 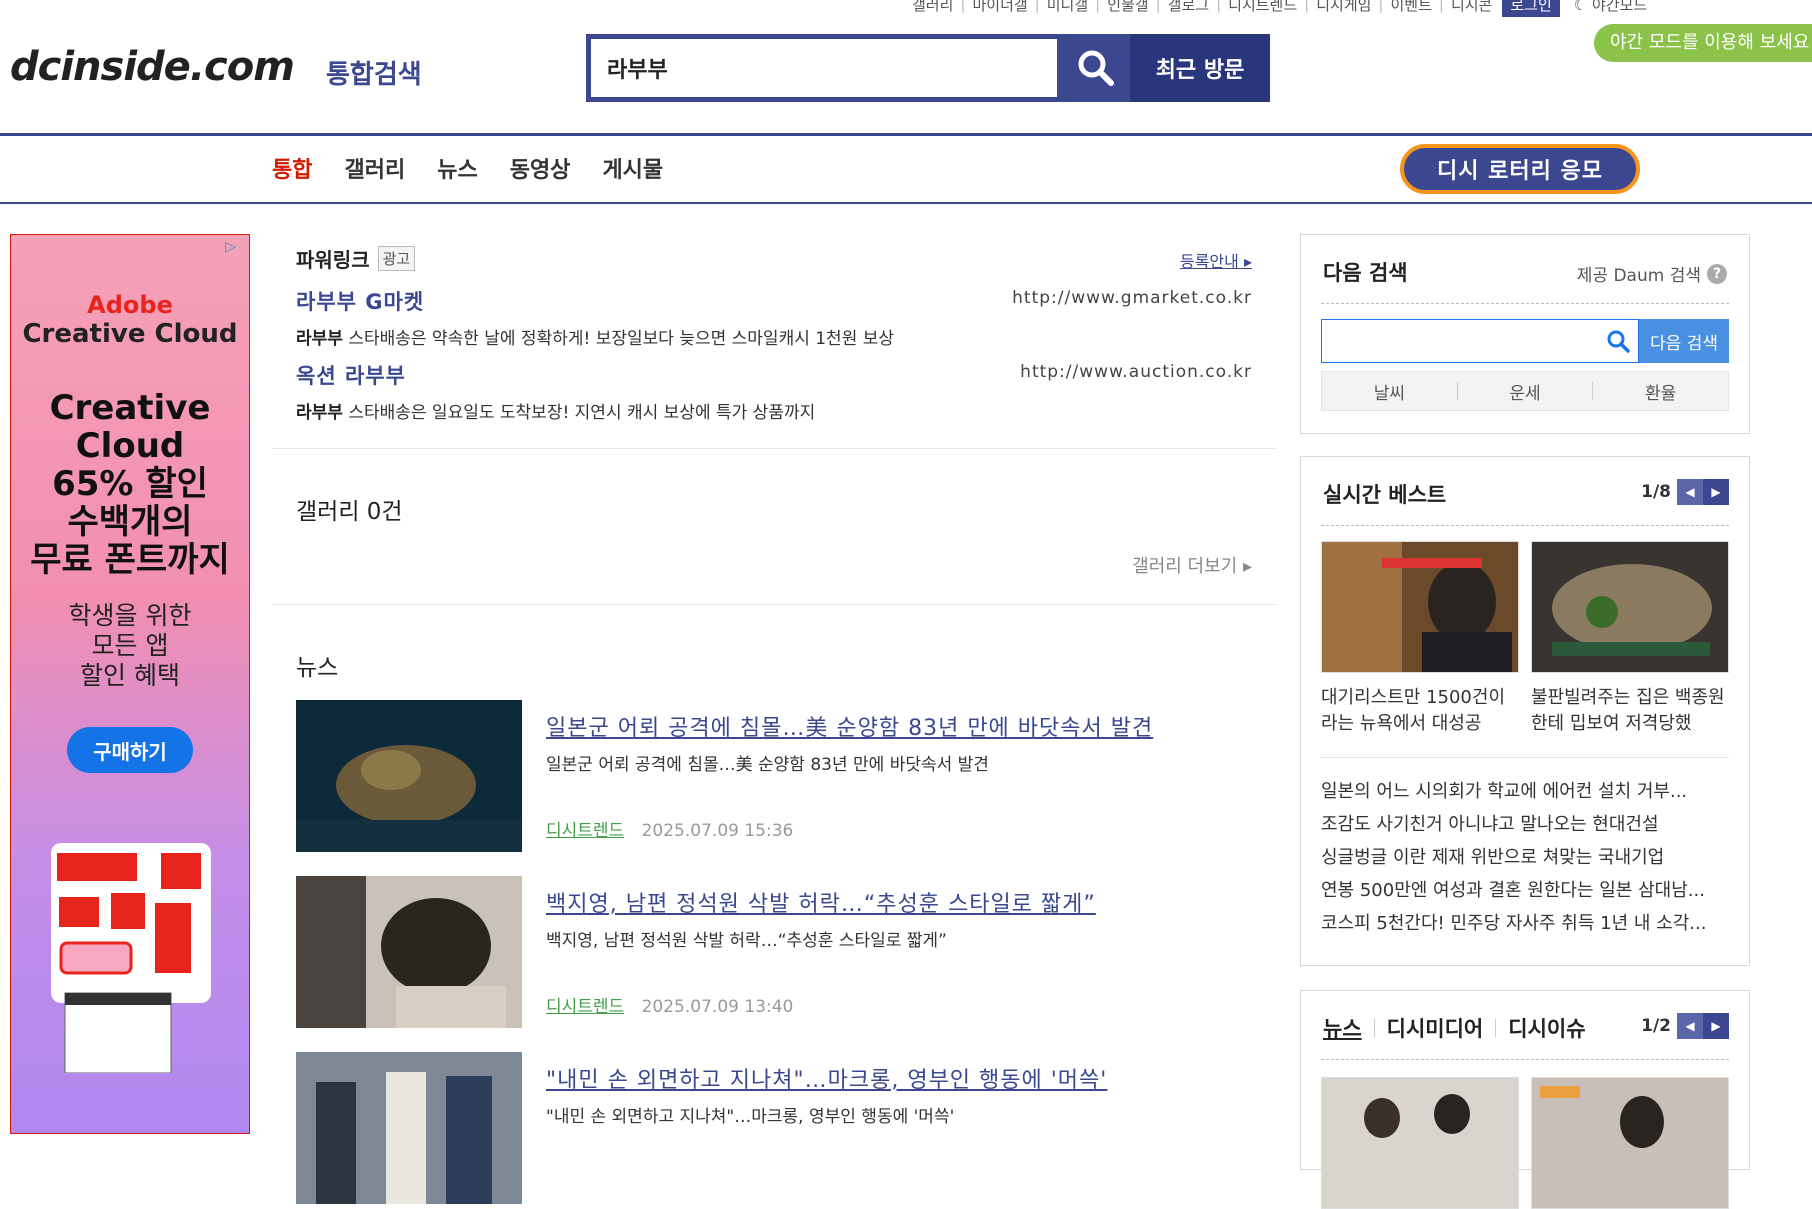 What do you see at coordinates (826, 1078) in the screenshot?
I see `news-headline-link: "내민 손 외면하고 지나쳐"…마크롱, 영부인 행동에 '머쓱'` at bounding box center [826, 1078].